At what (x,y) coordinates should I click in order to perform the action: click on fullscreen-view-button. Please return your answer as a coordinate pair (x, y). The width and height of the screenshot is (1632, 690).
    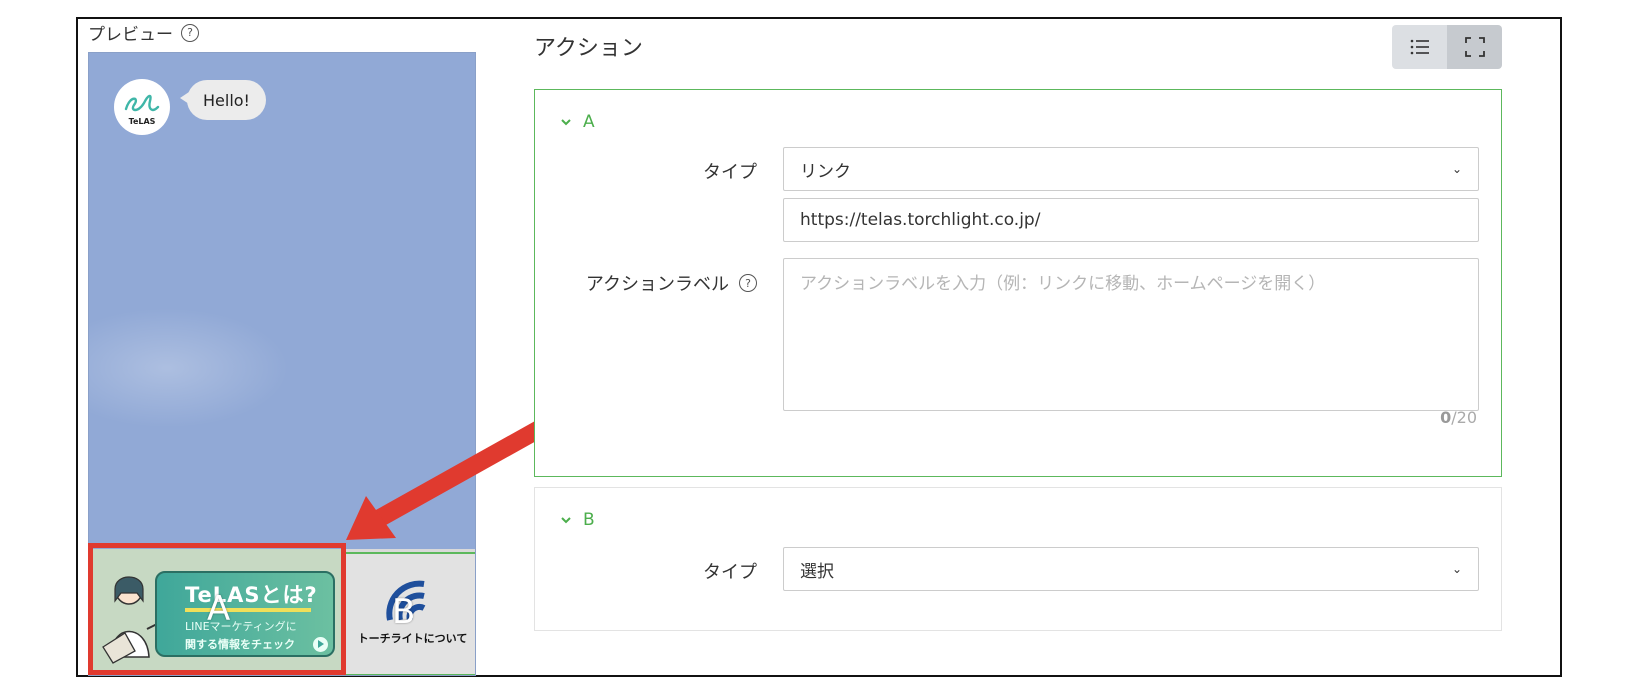
    Looking at the image, I should click on (1474, 47).